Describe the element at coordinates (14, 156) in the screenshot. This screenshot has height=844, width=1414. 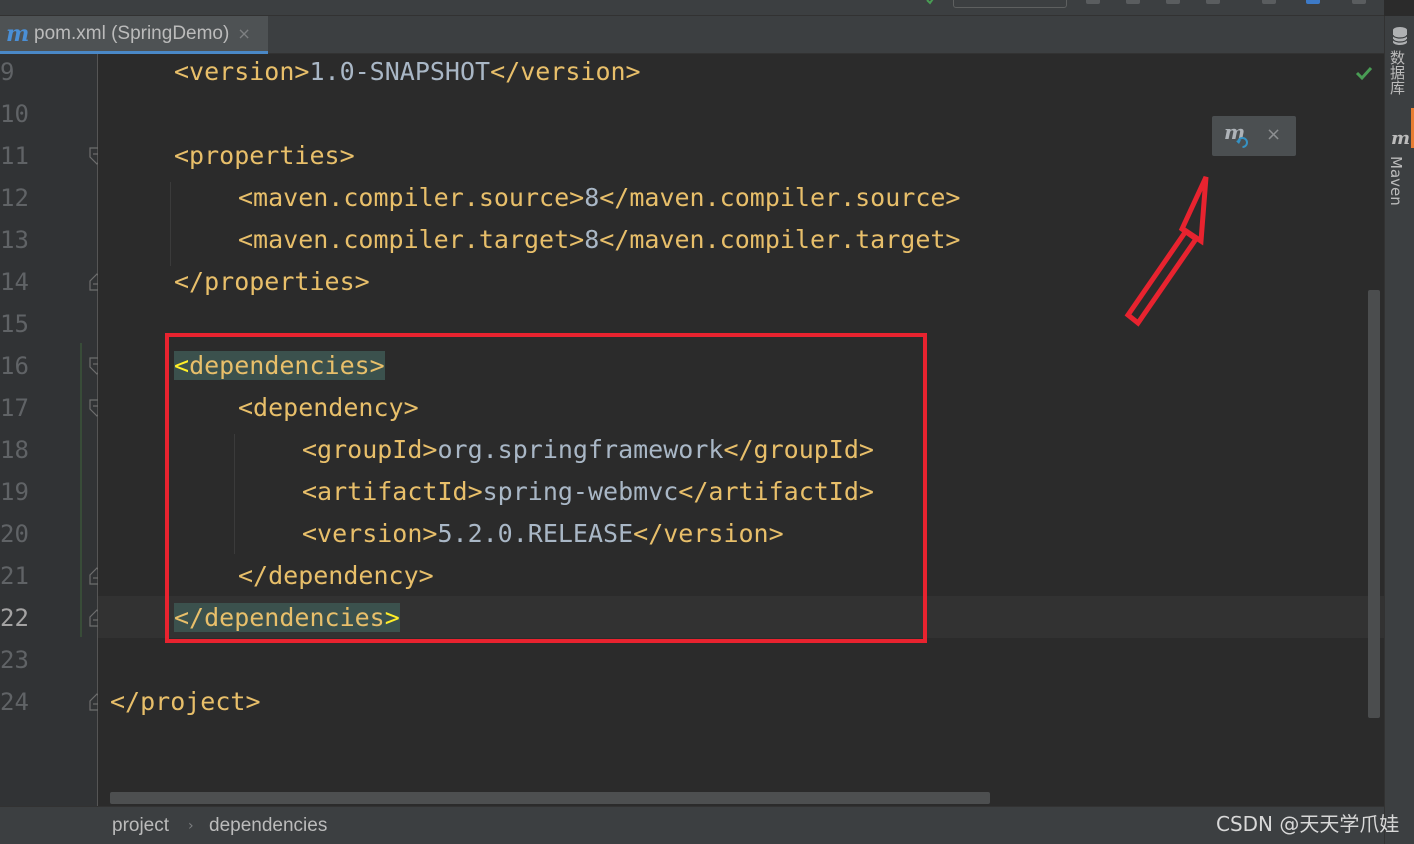
I see `line-number: 11` at that location.